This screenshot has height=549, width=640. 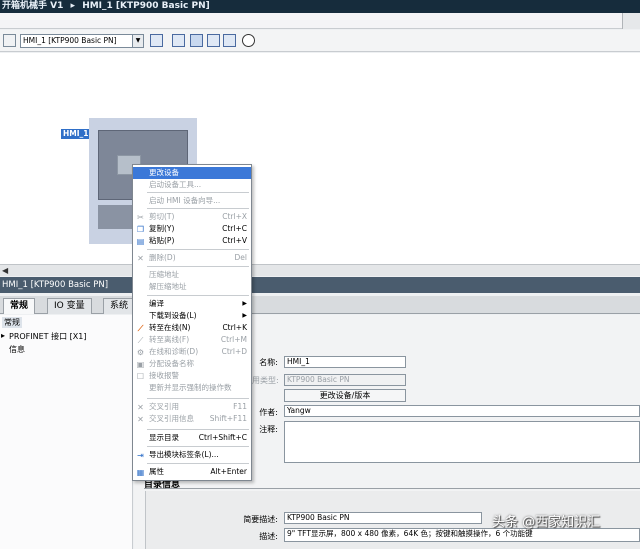 I want to click on menu-item-cross-reference: ✕ 交叉引用 F11, so click(x=192, y=407).